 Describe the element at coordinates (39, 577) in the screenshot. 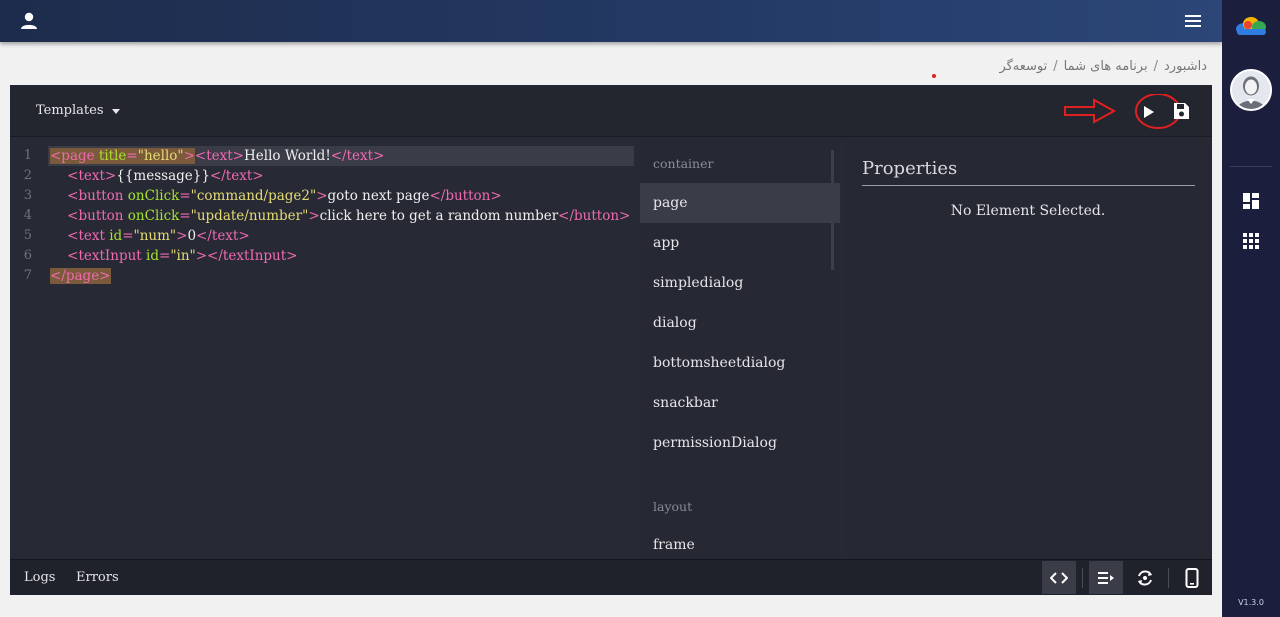

I see `tab-logs: Logs` at that location.